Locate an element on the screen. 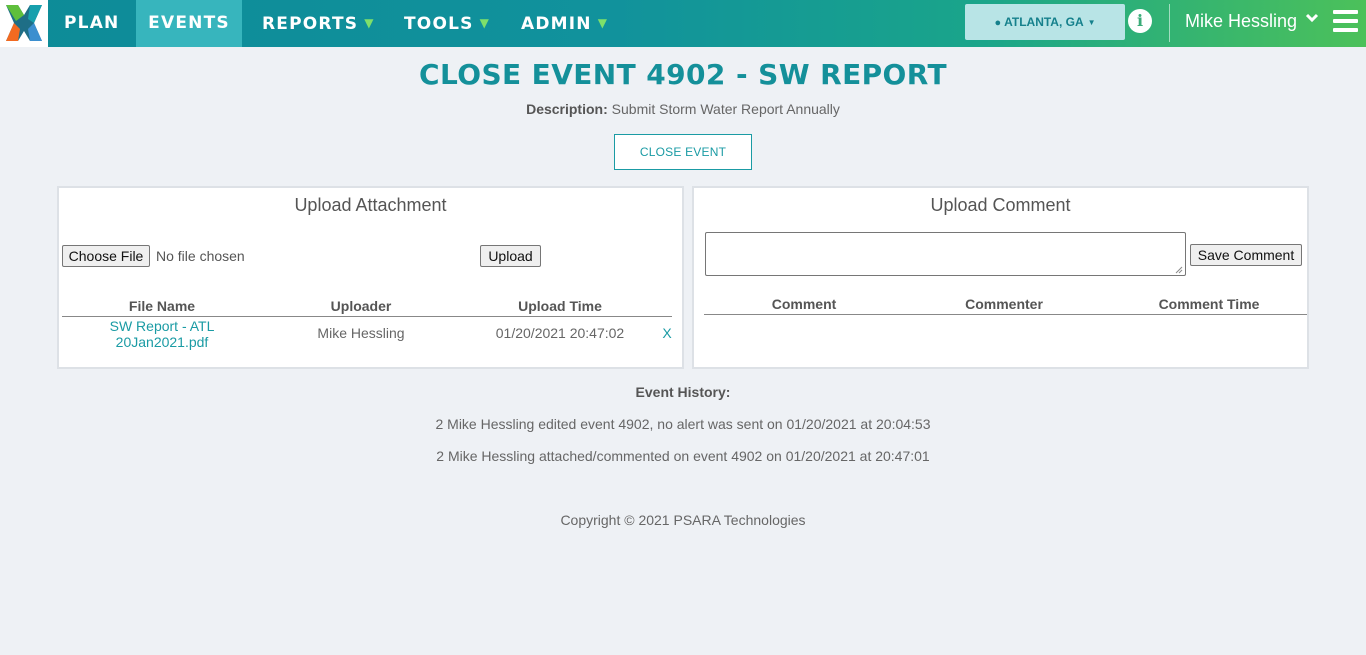 The image size is (1366, 655). logo-icon is located at coordinates (24, 23).